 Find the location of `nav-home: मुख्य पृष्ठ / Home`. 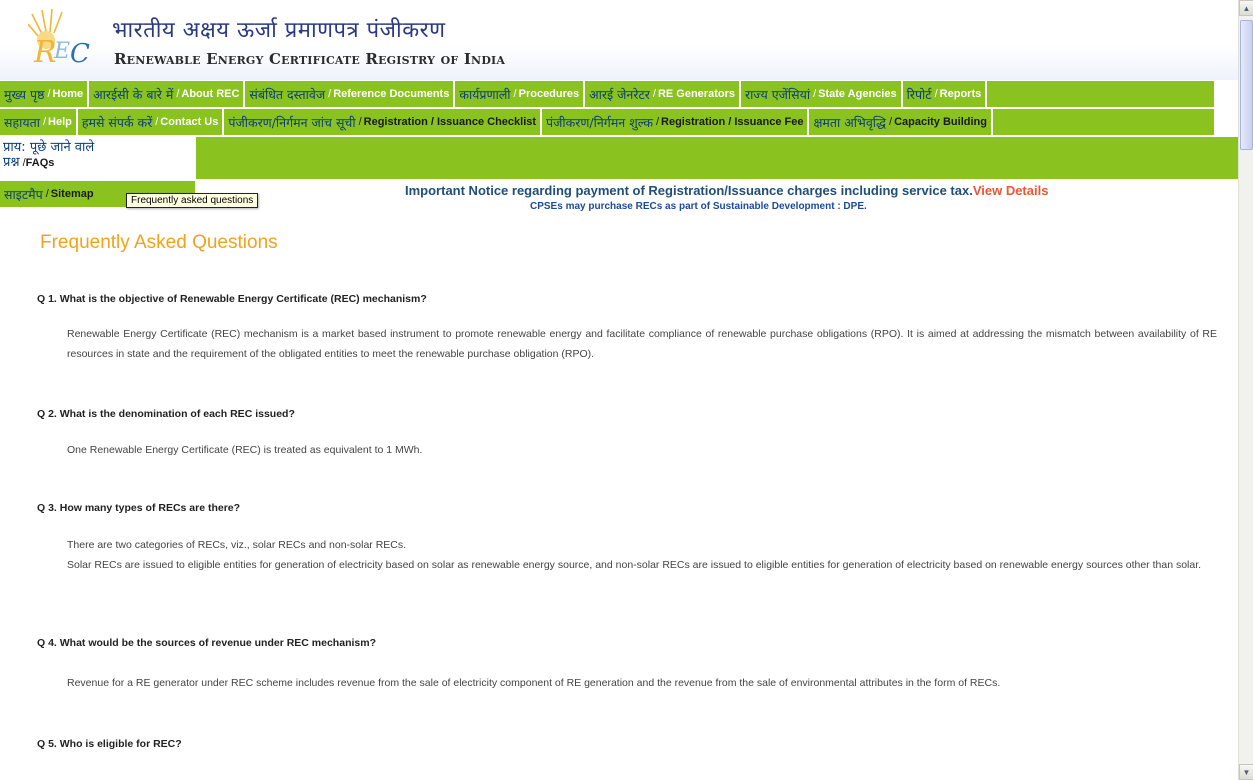

nav-home: मुख्य पृष्ठ / Home is located at coordinates (45, 94).